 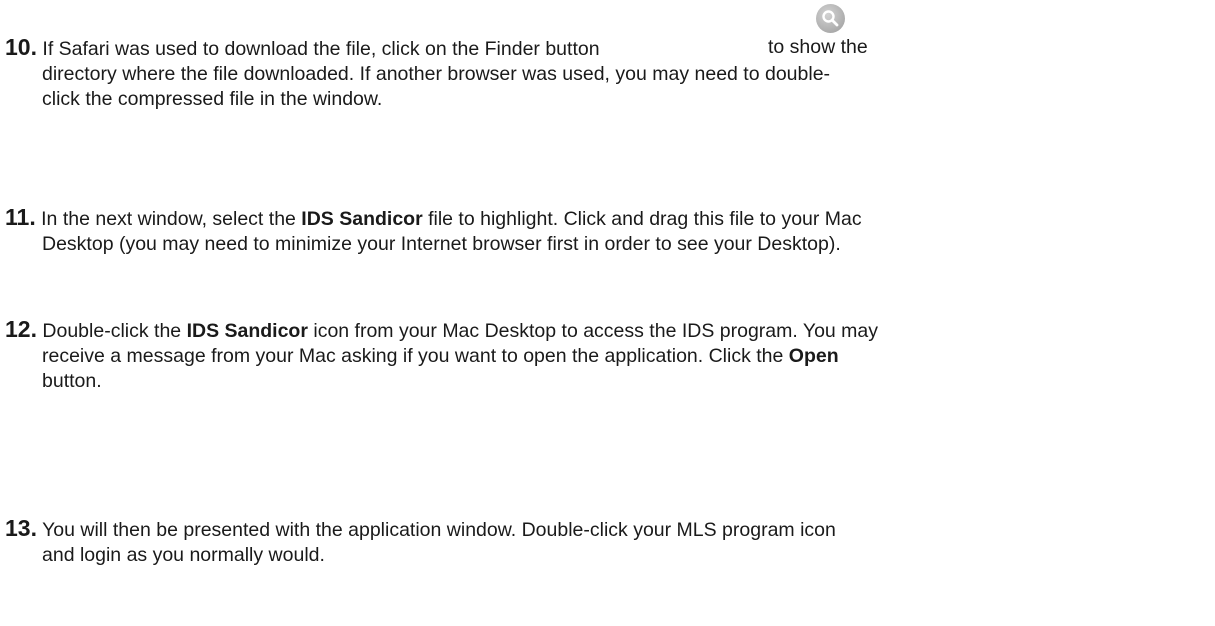 What do you see at coordinates (183, 555) in the screenshot?
I see `step-13-line-2: and login as you normally would.` at bounding box center [183, 555].